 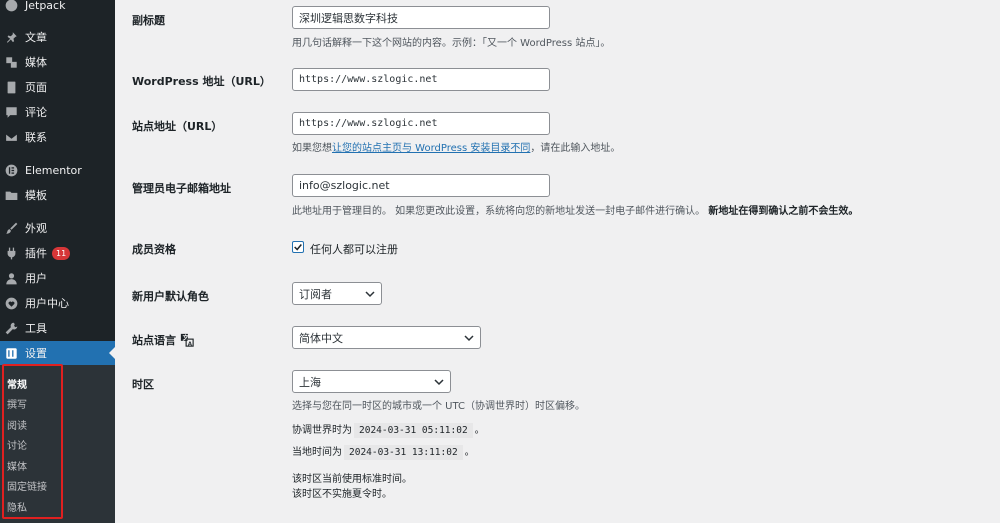 I want to click on utc-time-value: 2024-03-31 05:11:02, so click(x=413, y=430).